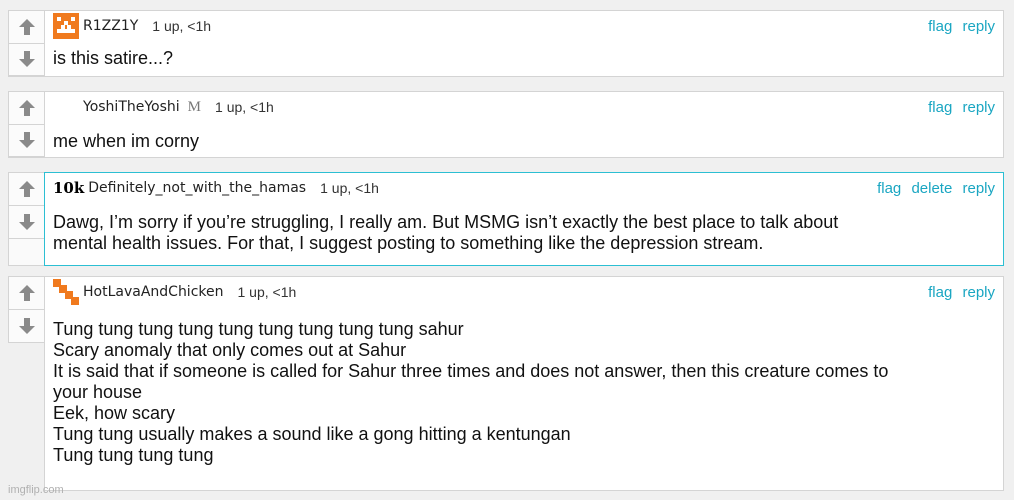 The image size is (1014, 500). I want to click on flair-10k: 10k, so click(69, 188).